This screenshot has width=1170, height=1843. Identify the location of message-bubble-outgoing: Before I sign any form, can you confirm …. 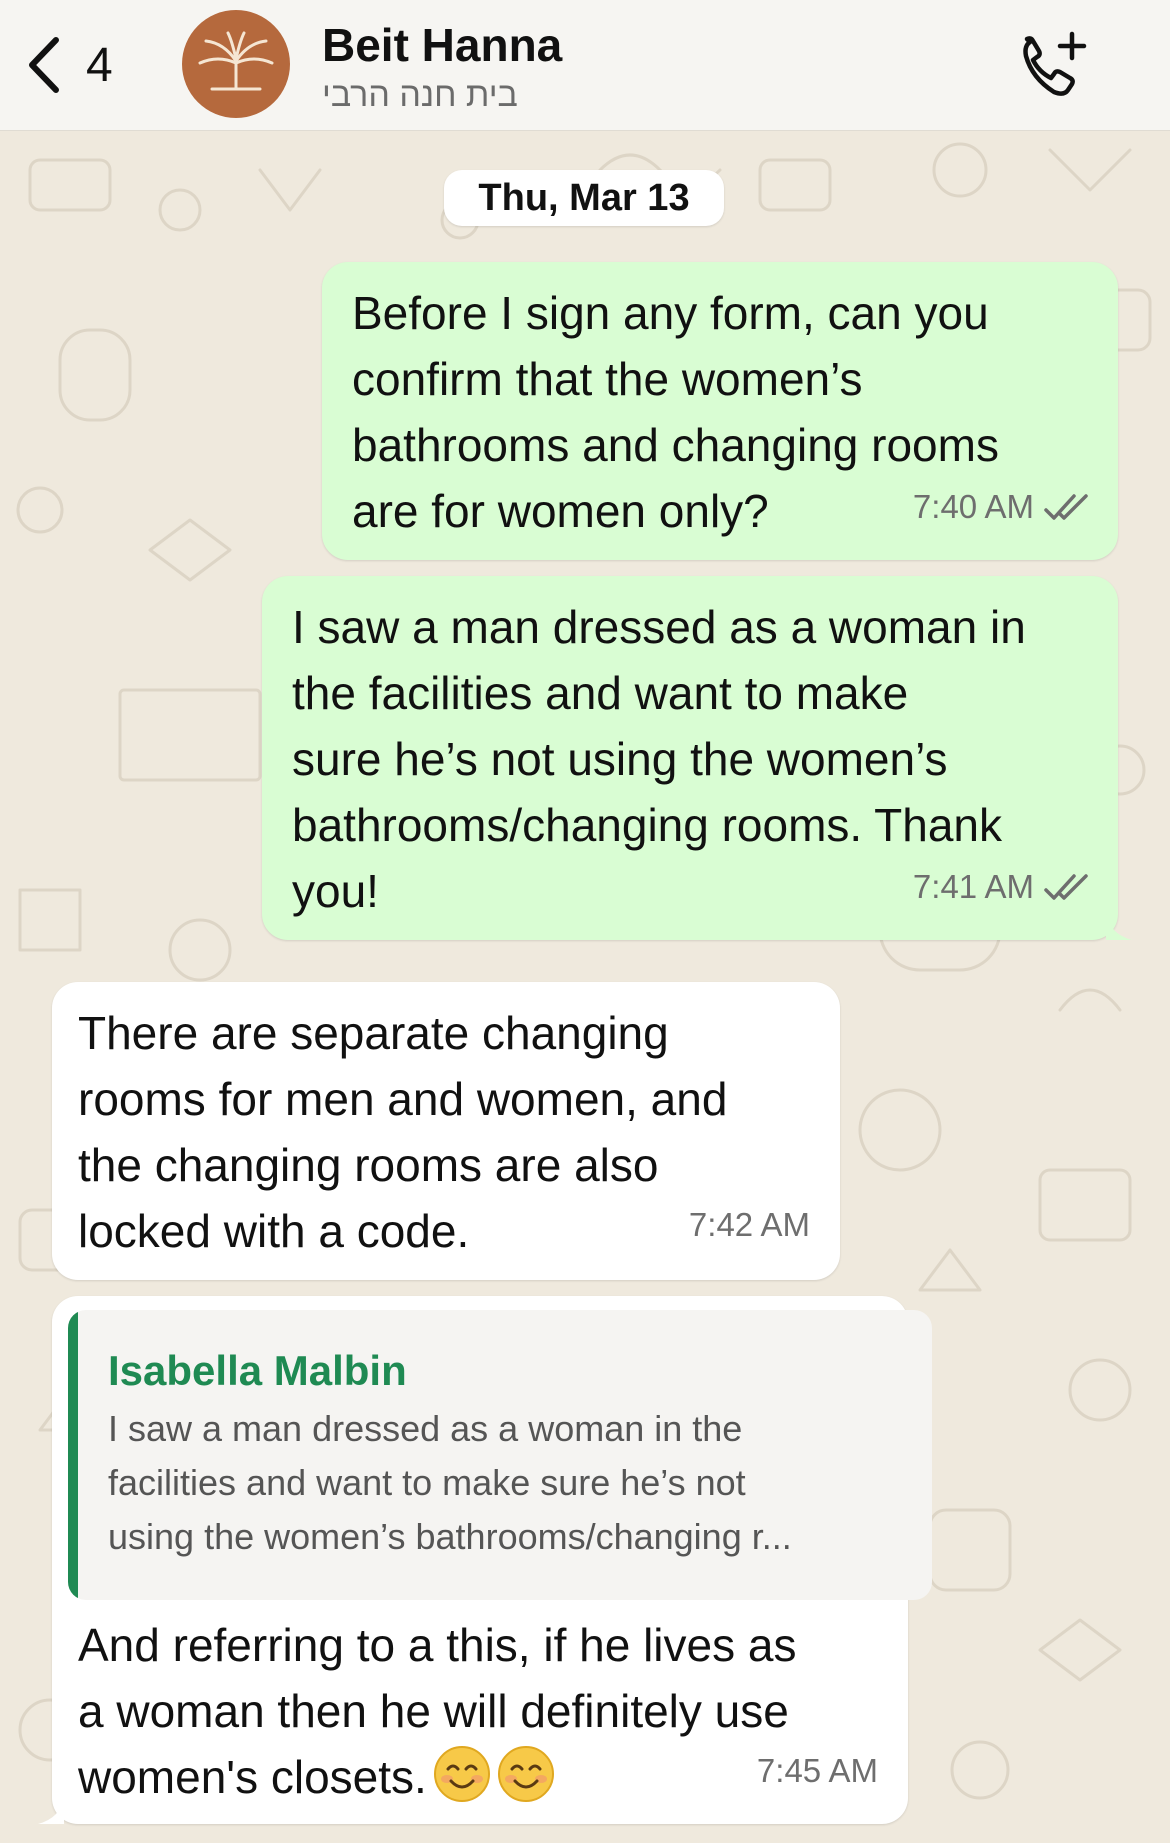
(720, 411).